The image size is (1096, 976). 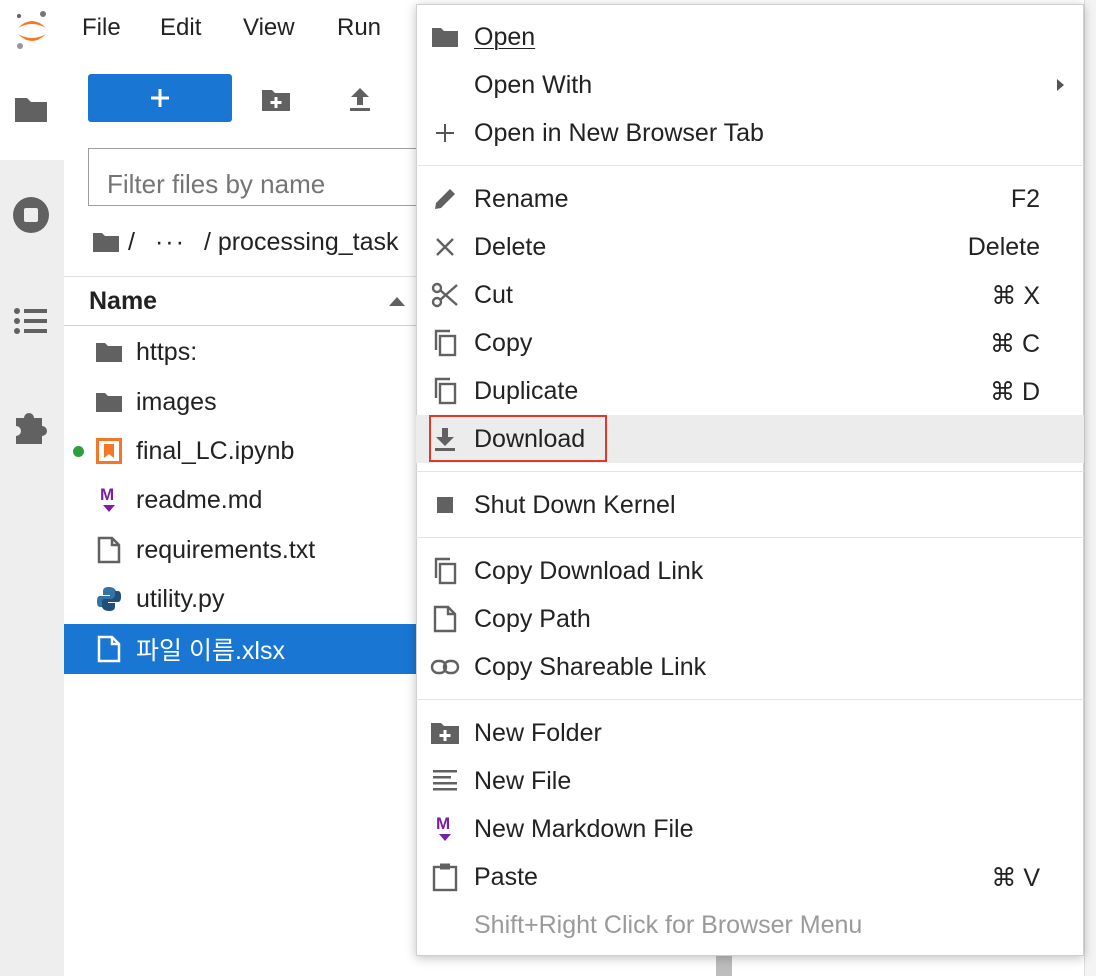 I want to click on menu-item-rename: Rename F2, so click(x=750, y=199).